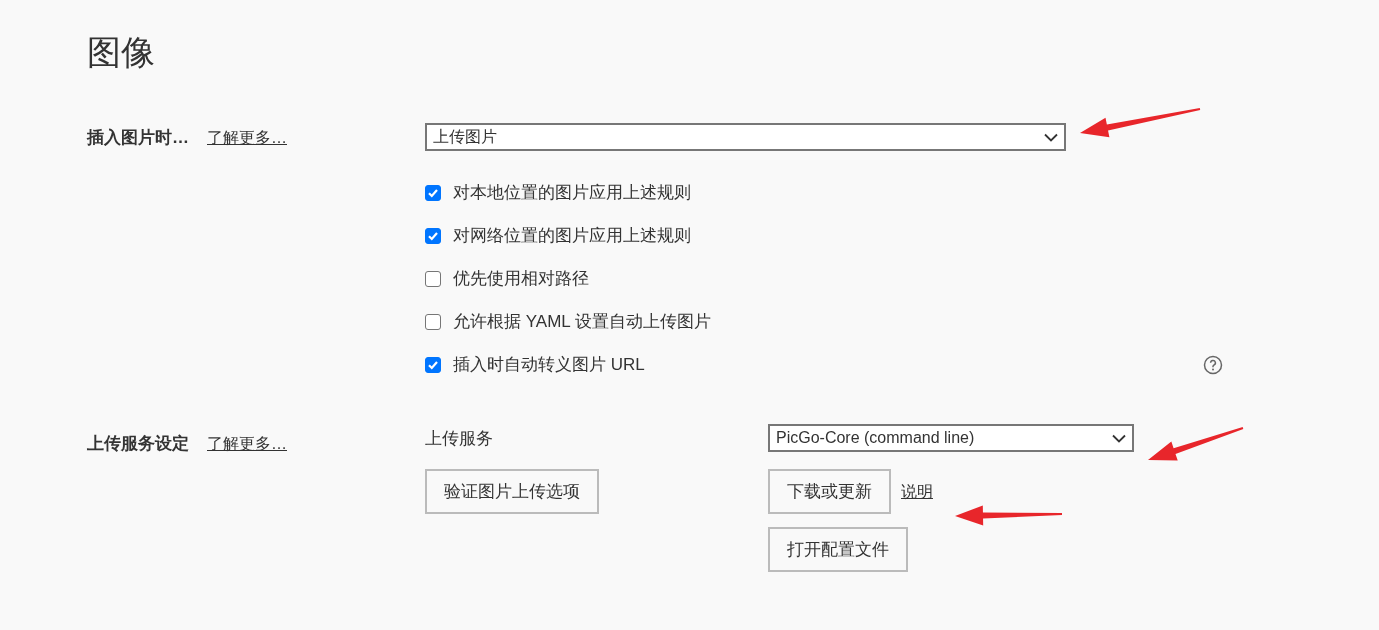 The image size is (1379, 630). I want to click on field-label: 上传服务, so click(459, 438).